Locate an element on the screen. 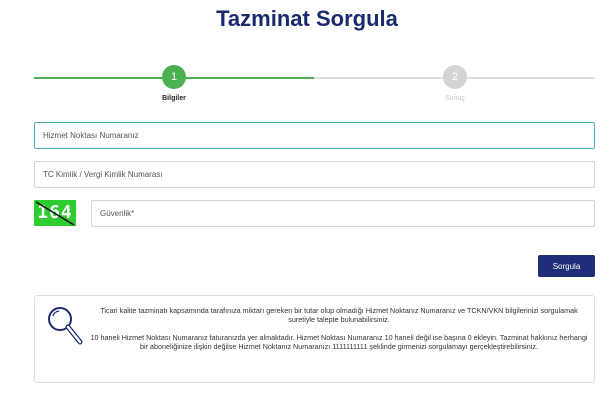  magnifier-icon is located at coordinates (65, 326).